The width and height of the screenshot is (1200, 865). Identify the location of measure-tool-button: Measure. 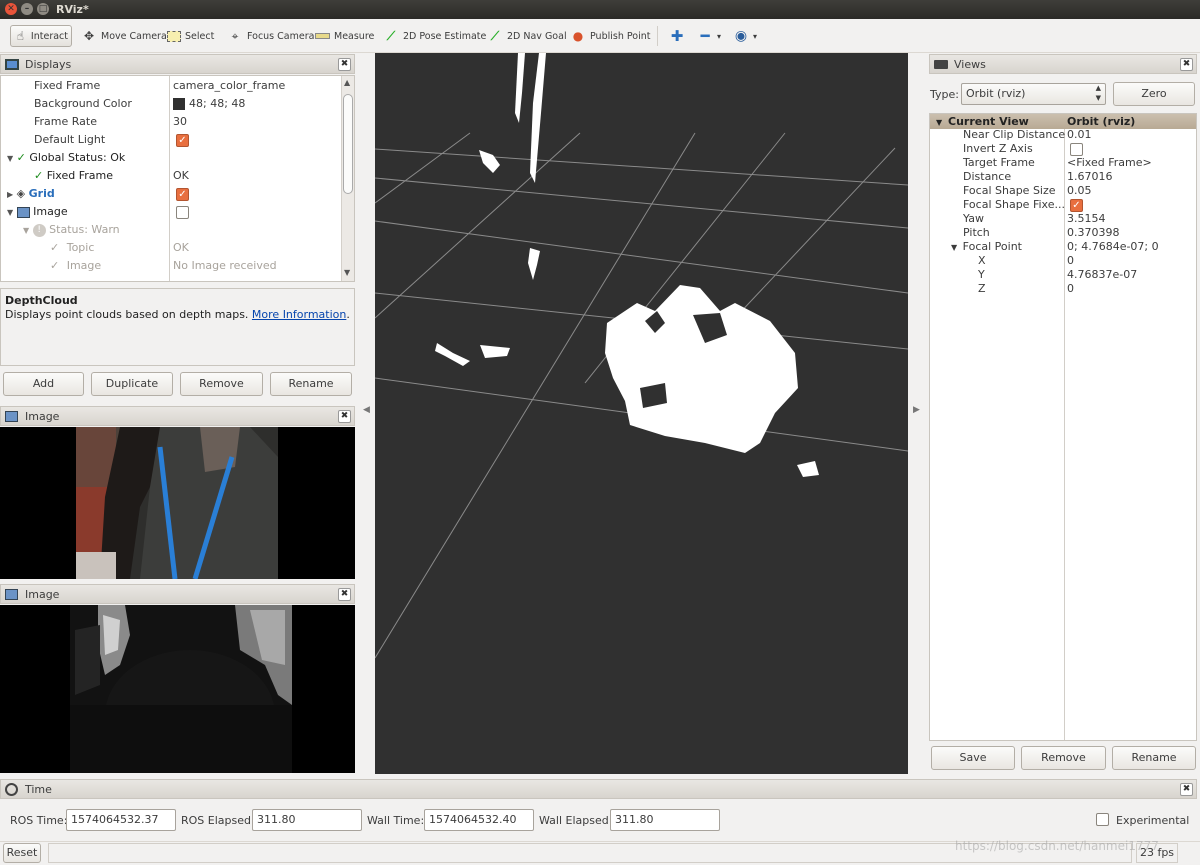
(344, 36).